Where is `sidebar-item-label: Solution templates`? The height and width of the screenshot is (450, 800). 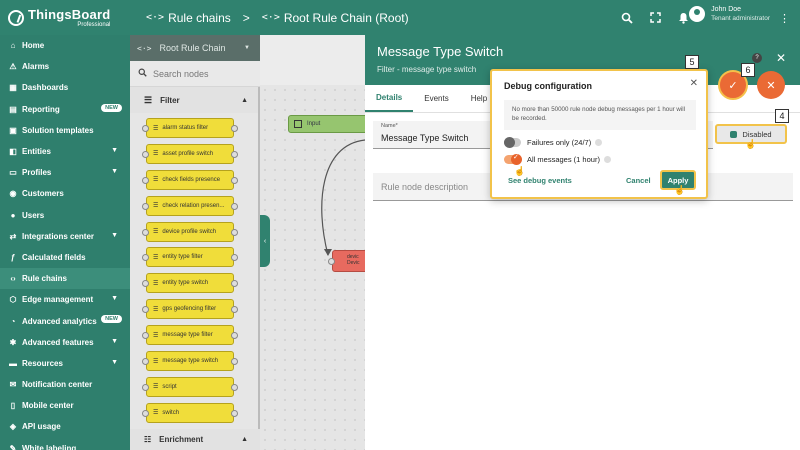 sidebar-item-label: Solution templates is located at coordinates (58, 130).